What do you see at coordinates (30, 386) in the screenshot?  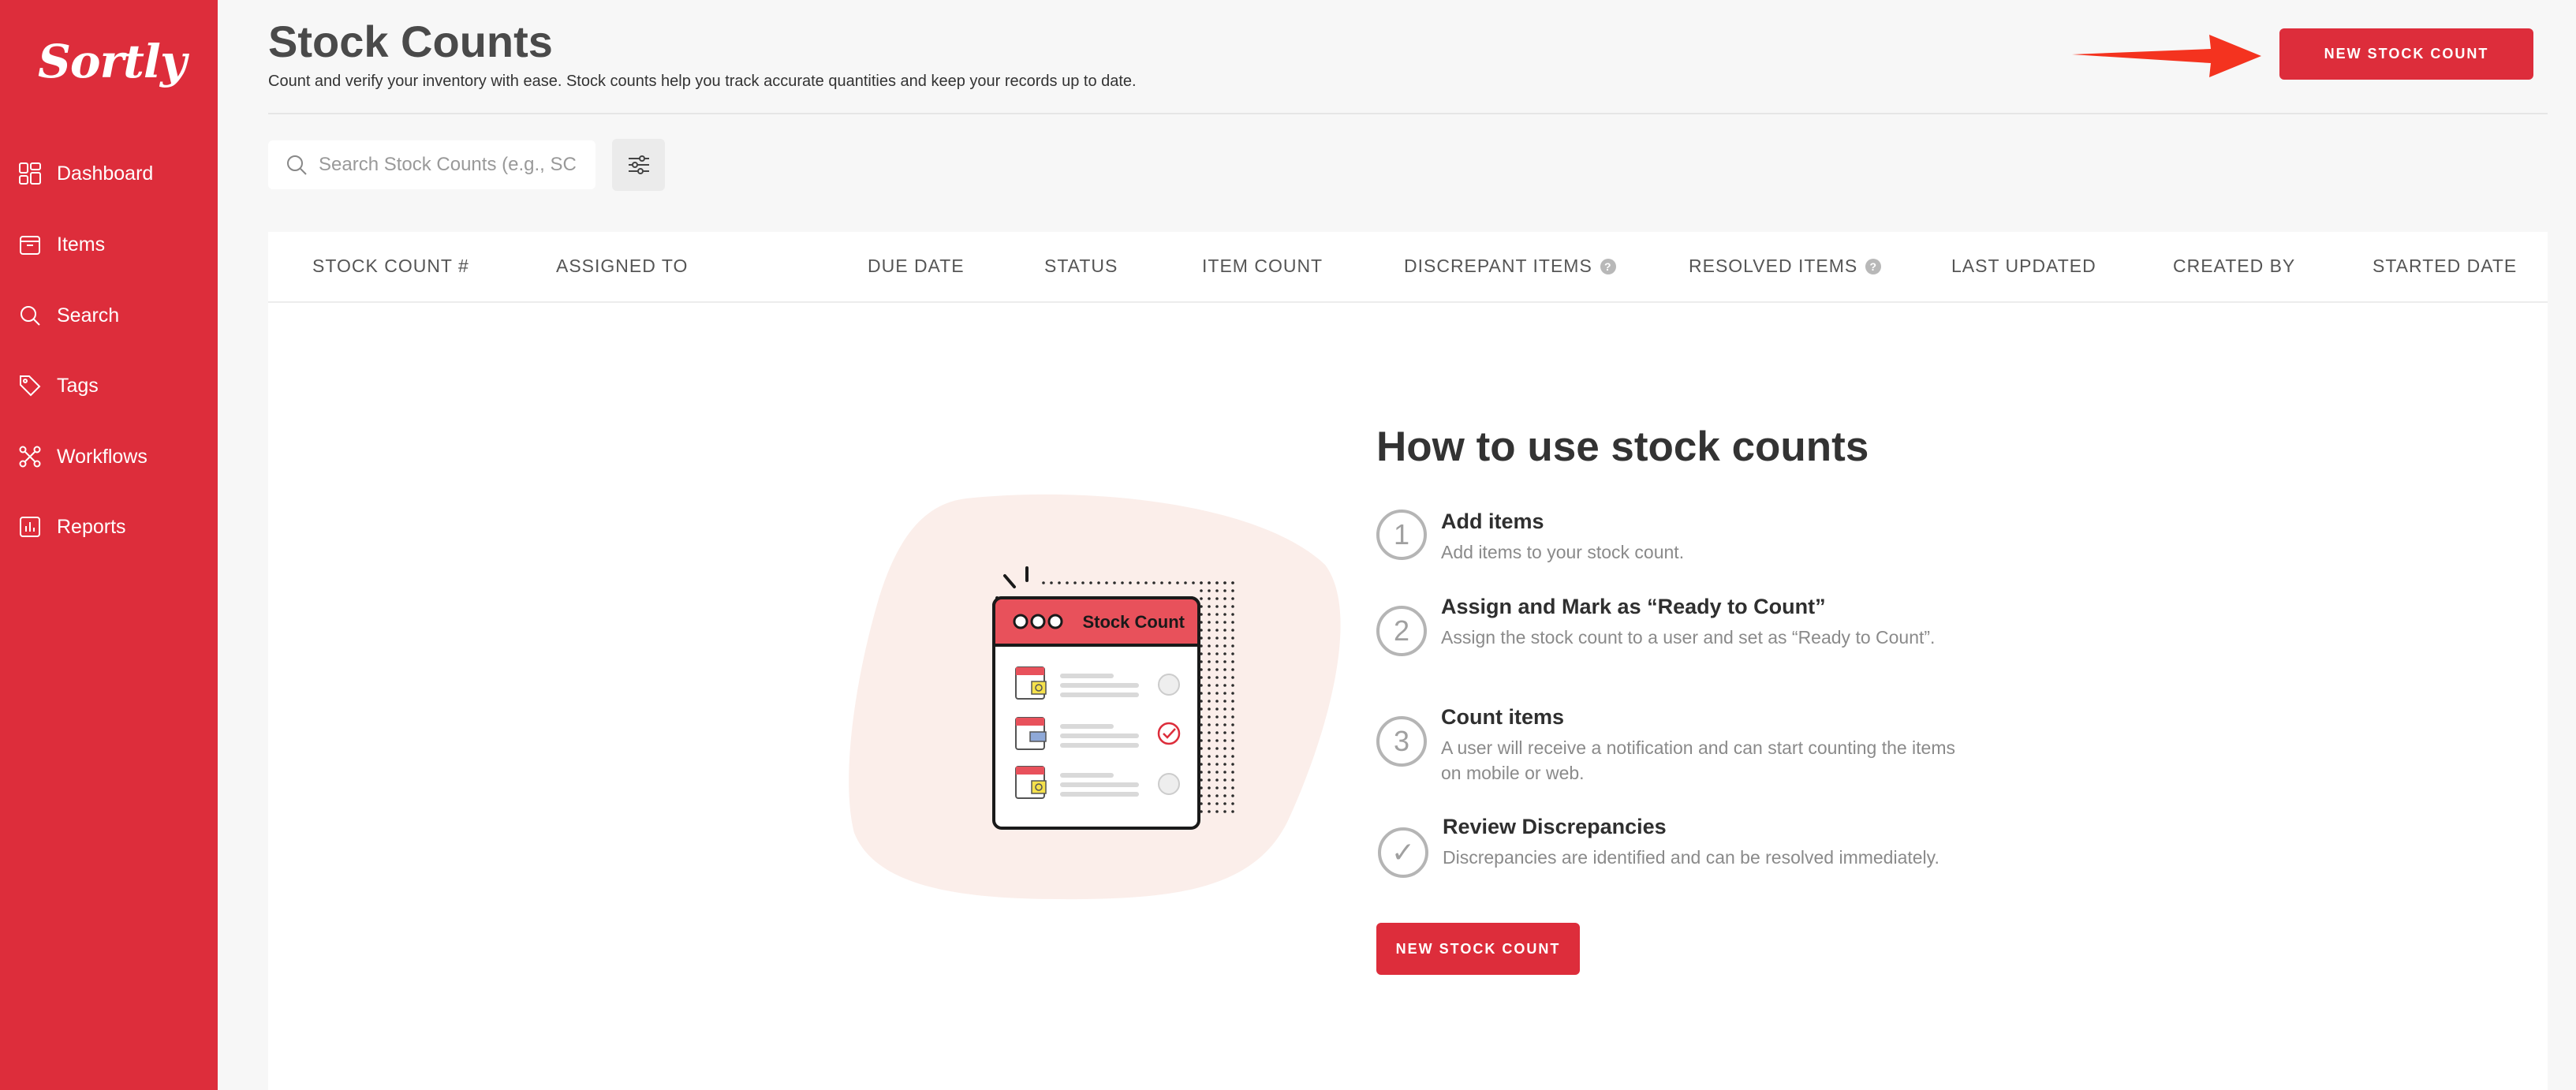 I see `tag-icon` at bounding box center [30, 386].